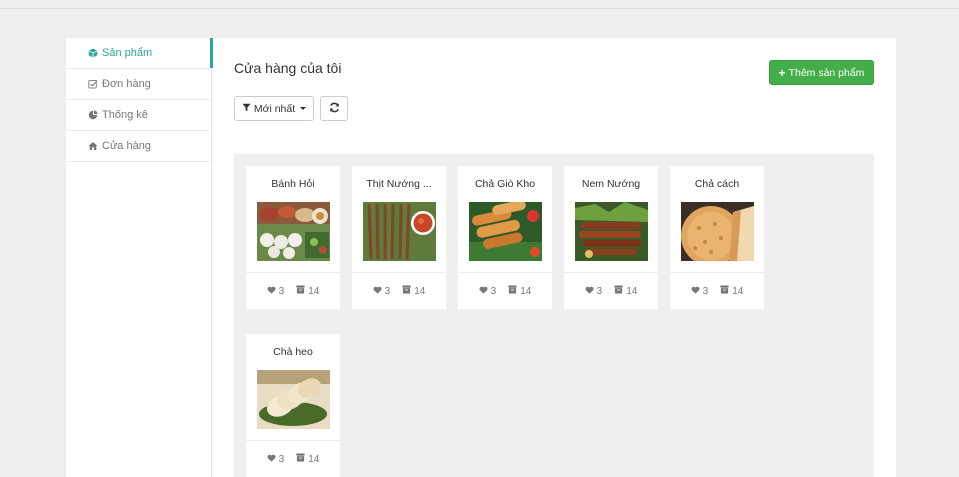 The width and height of the screenshot is (959, 477). I want to click on pie-chart-icon, so click(93, 115).